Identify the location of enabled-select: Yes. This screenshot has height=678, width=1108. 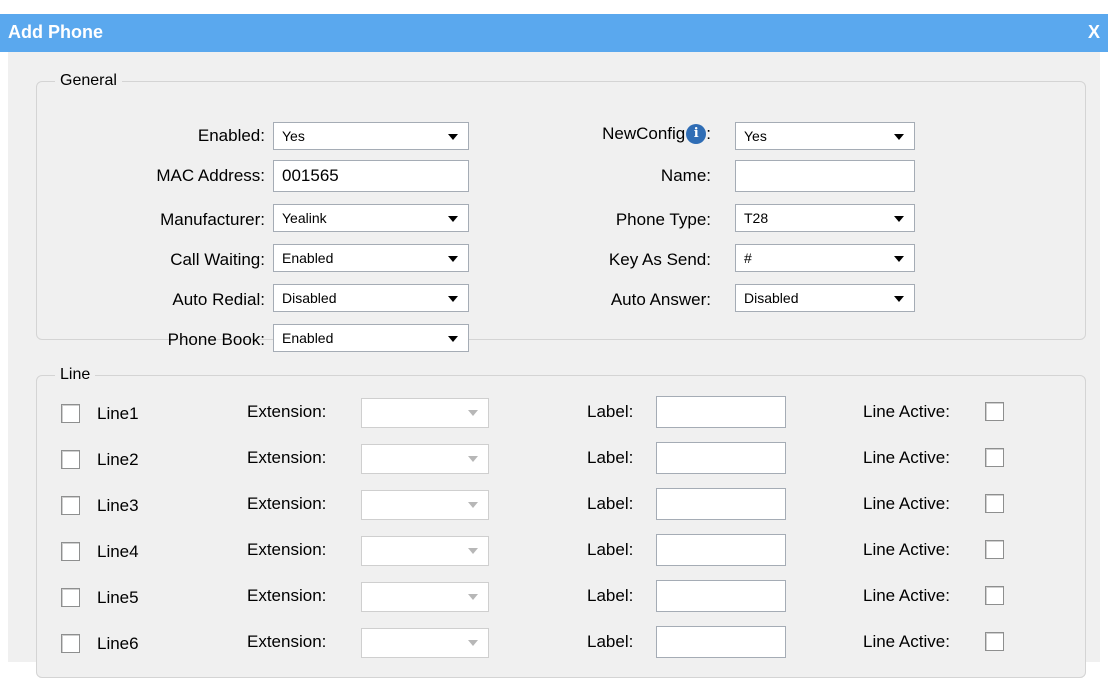
(371, 136).